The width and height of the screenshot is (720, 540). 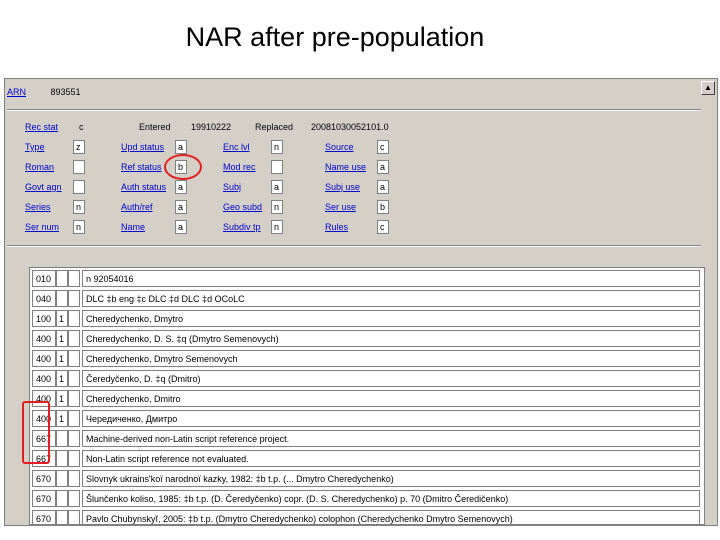 I want to click on ser-use-field: b, so click(x=383, y=207).